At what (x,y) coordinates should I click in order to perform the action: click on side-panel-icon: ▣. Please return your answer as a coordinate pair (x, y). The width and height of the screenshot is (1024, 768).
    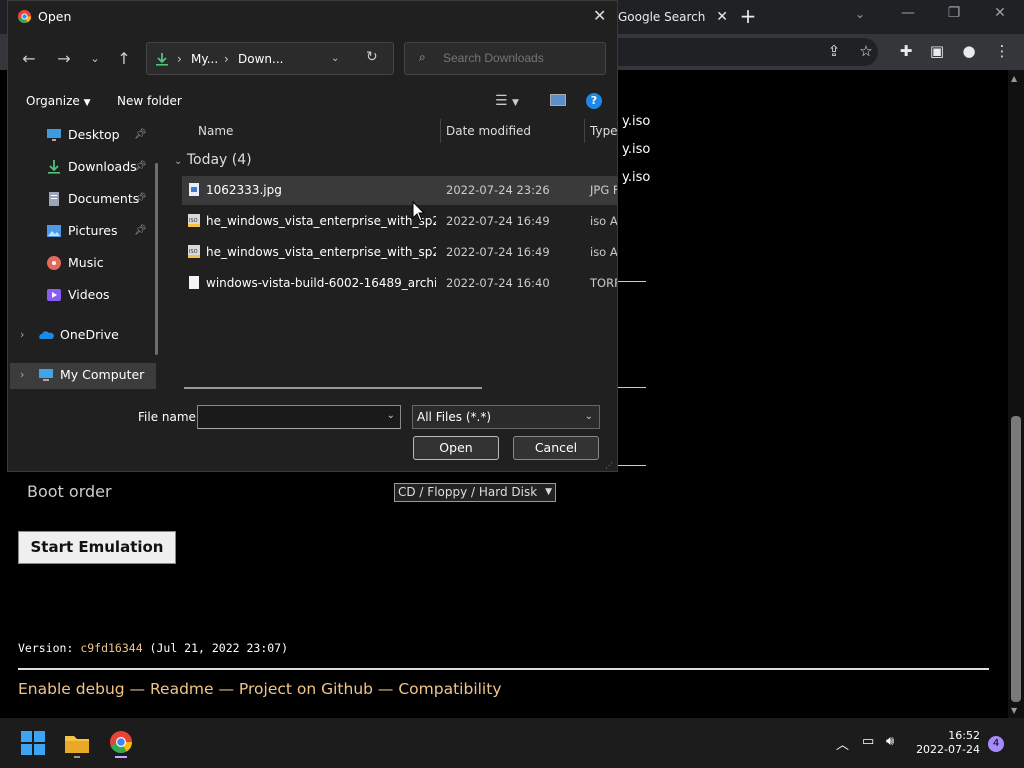
    Looking at the image, I should click on (937, 51).